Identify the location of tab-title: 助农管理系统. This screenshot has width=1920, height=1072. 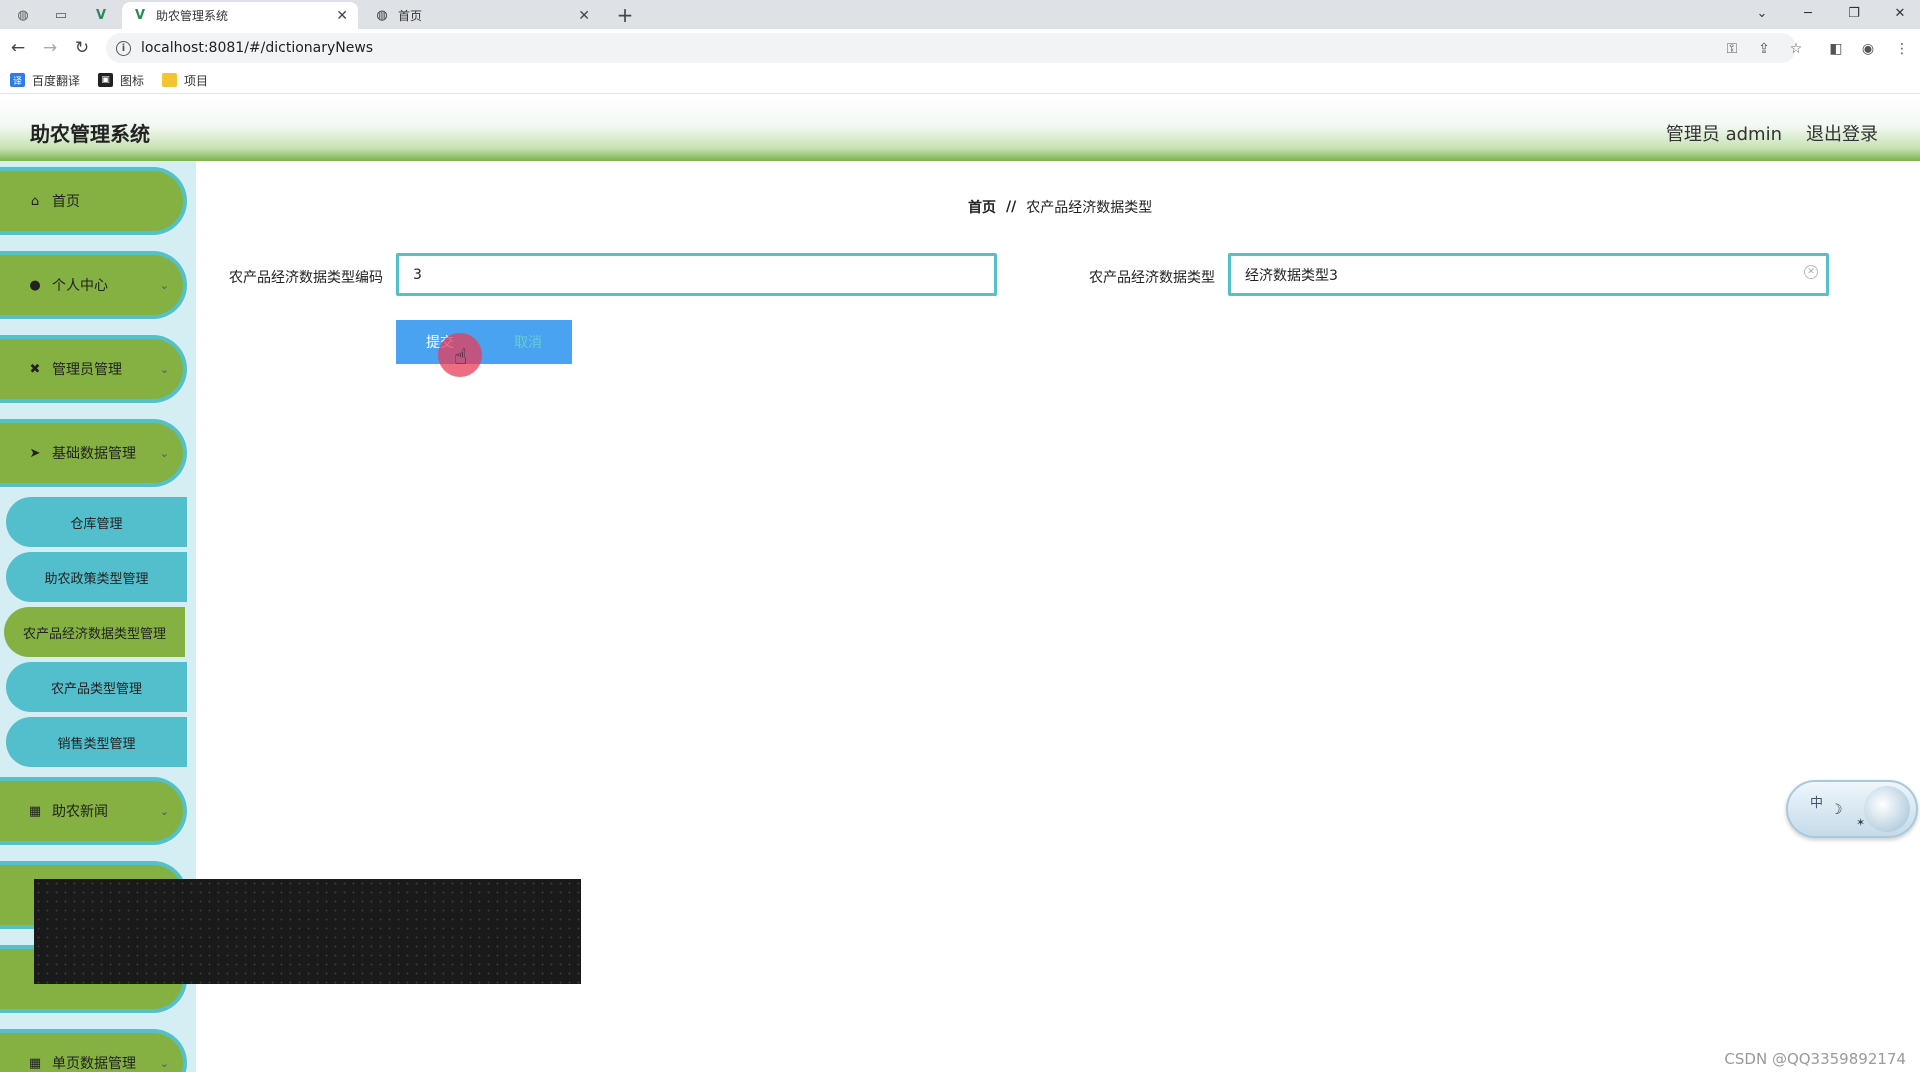
(192, 16).